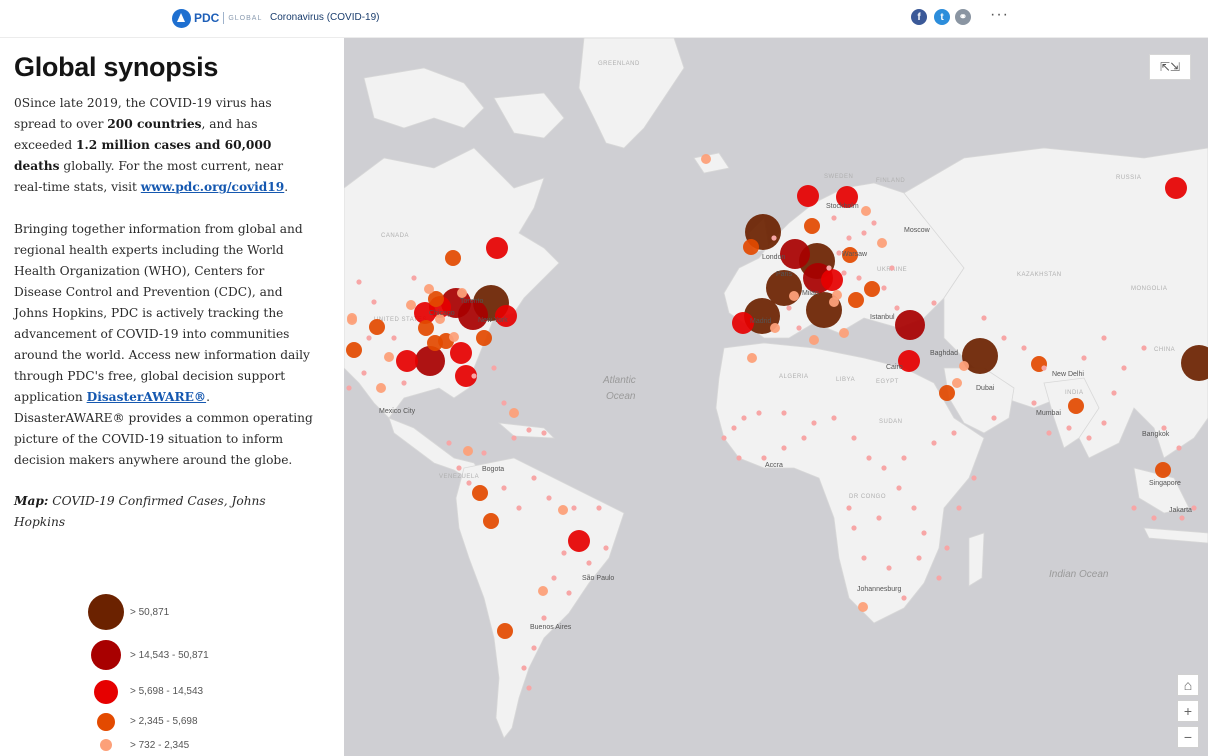 The width and height of the screenshot is (1208, 756). Describe the element at coordinates (1188, 737) in the screenshot. I see `zoom-out-button: −` at that location.